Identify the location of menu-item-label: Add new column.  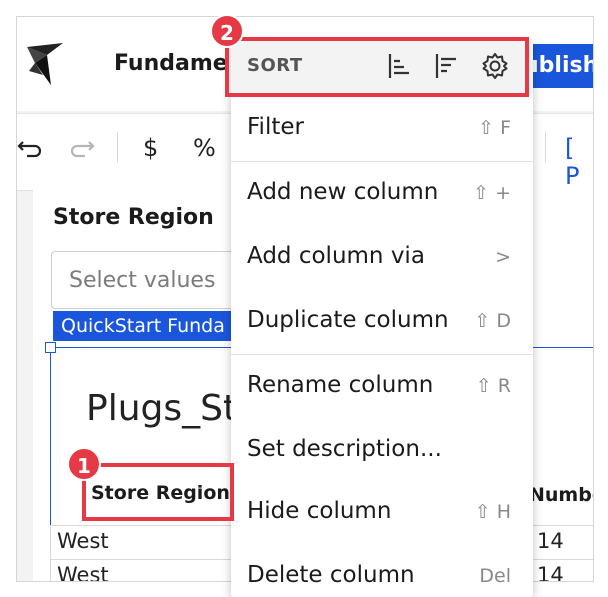
(343, 192).